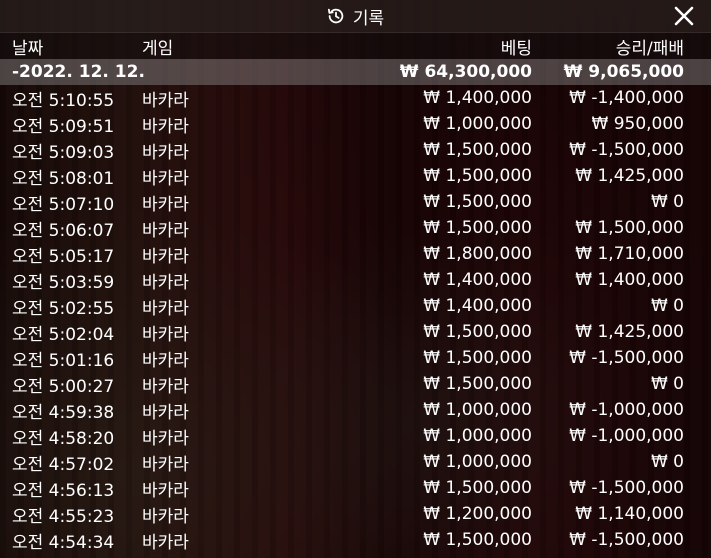 The height and width of the screenshot is (558, 711). I want to click on summary-bet: ₩ 64,300,000, so click(465, 72).